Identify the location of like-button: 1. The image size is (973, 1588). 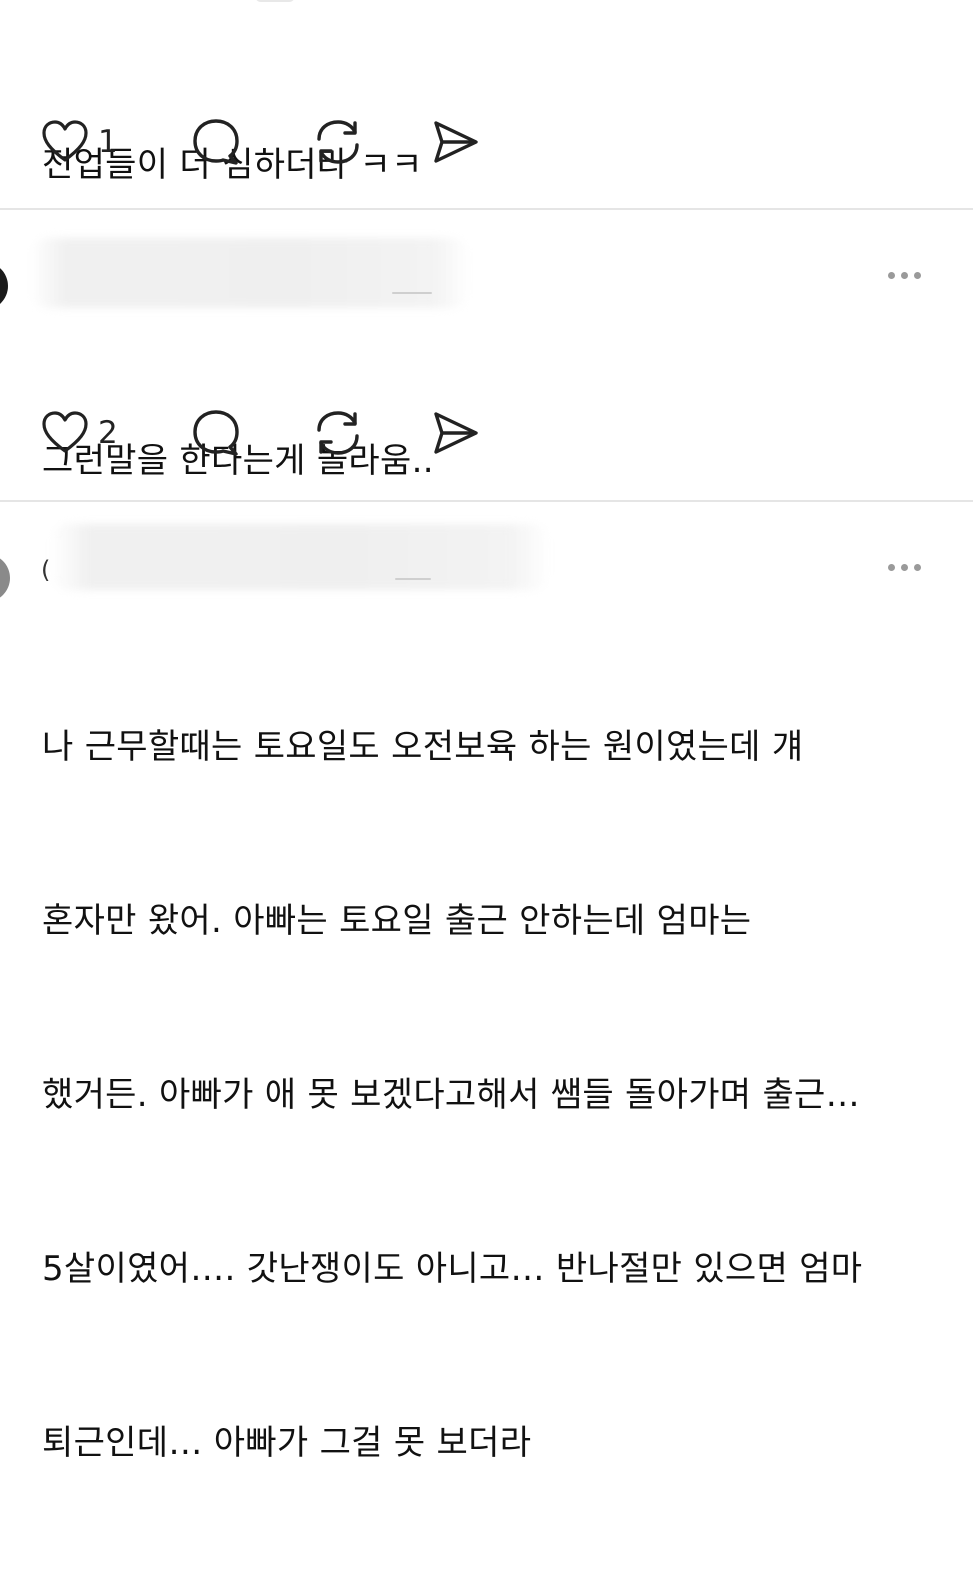
(79, 142).